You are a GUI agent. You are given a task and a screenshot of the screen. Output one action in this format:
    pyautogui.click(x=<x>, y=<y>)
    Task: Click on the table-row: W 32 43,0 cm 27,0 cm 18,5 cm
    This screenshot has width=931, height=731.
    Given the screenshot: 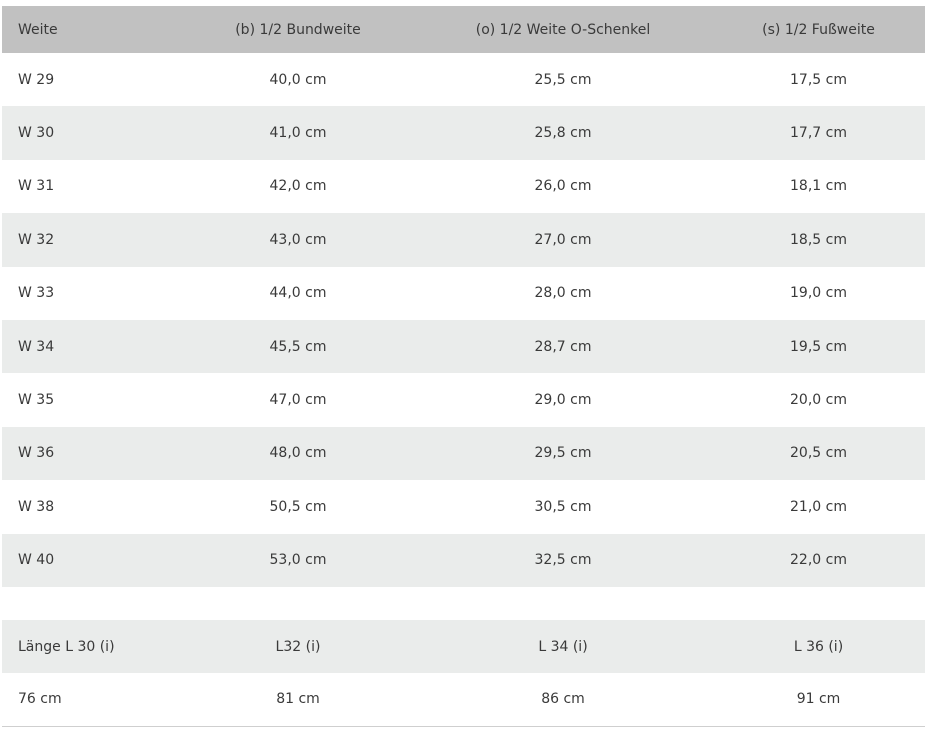 What is the action you would take?
    pyautogui.click(x=463, y=240)
    